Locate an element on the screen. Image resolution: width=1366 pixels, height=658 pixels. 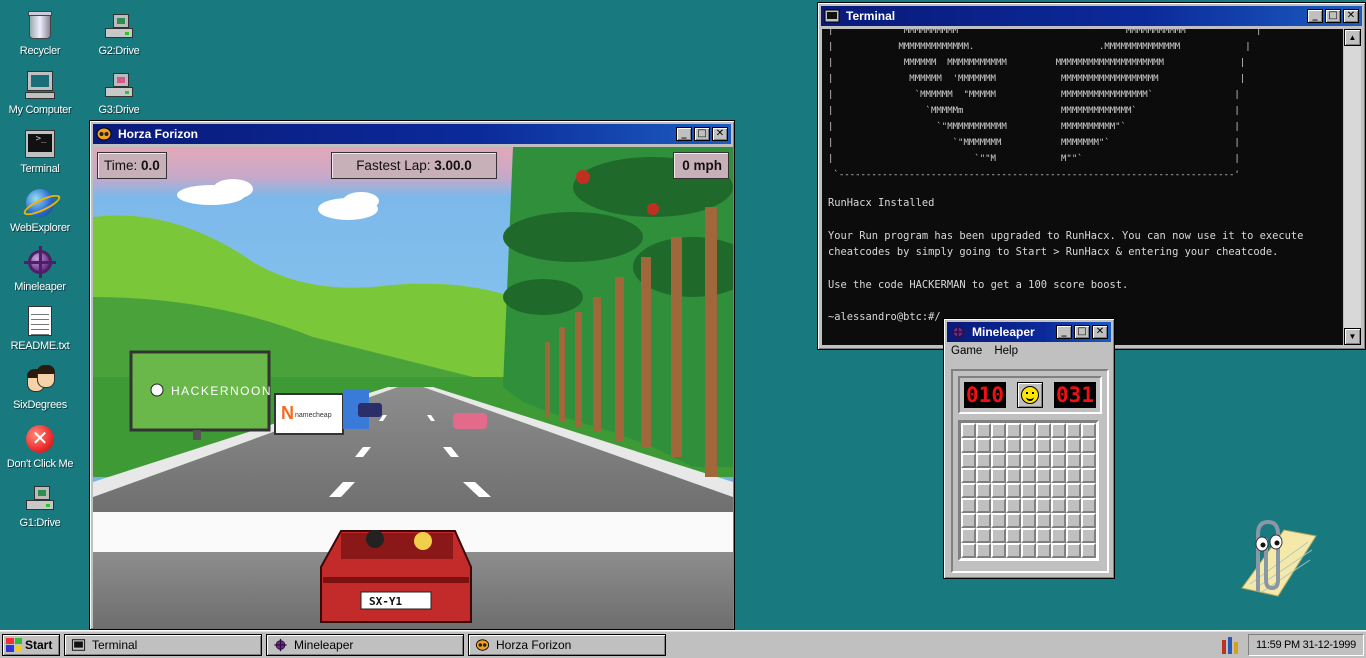
mineleaper-window: Mineleaper _ □ ✕ Game Help 010 031 is located at coordinates (1029, 448).